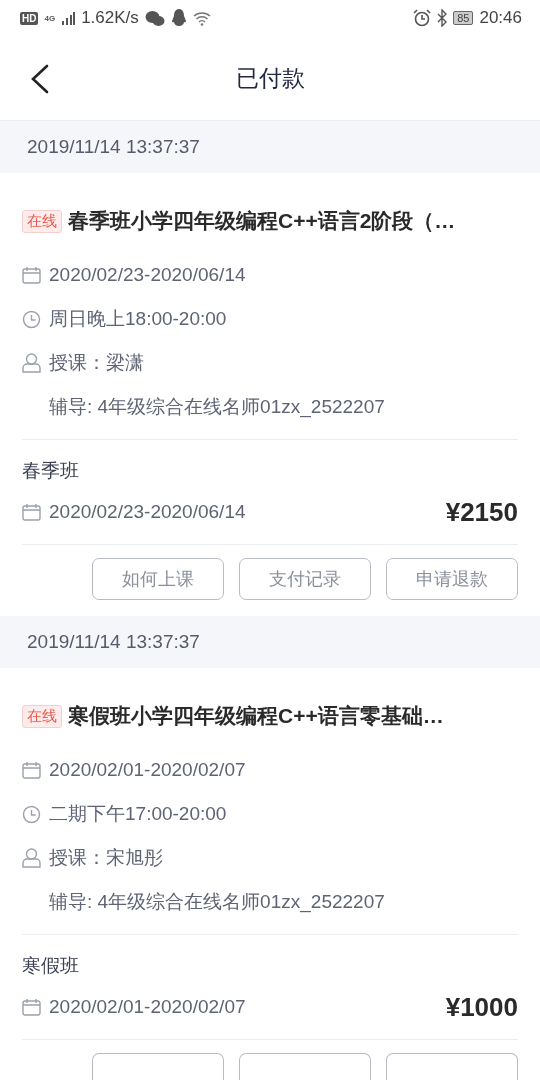 The image size is (540, 1080). What do you see at coordinates (201, 18) in the screenshot?
I see `wifi-icon` at bounding box center [201, 18].